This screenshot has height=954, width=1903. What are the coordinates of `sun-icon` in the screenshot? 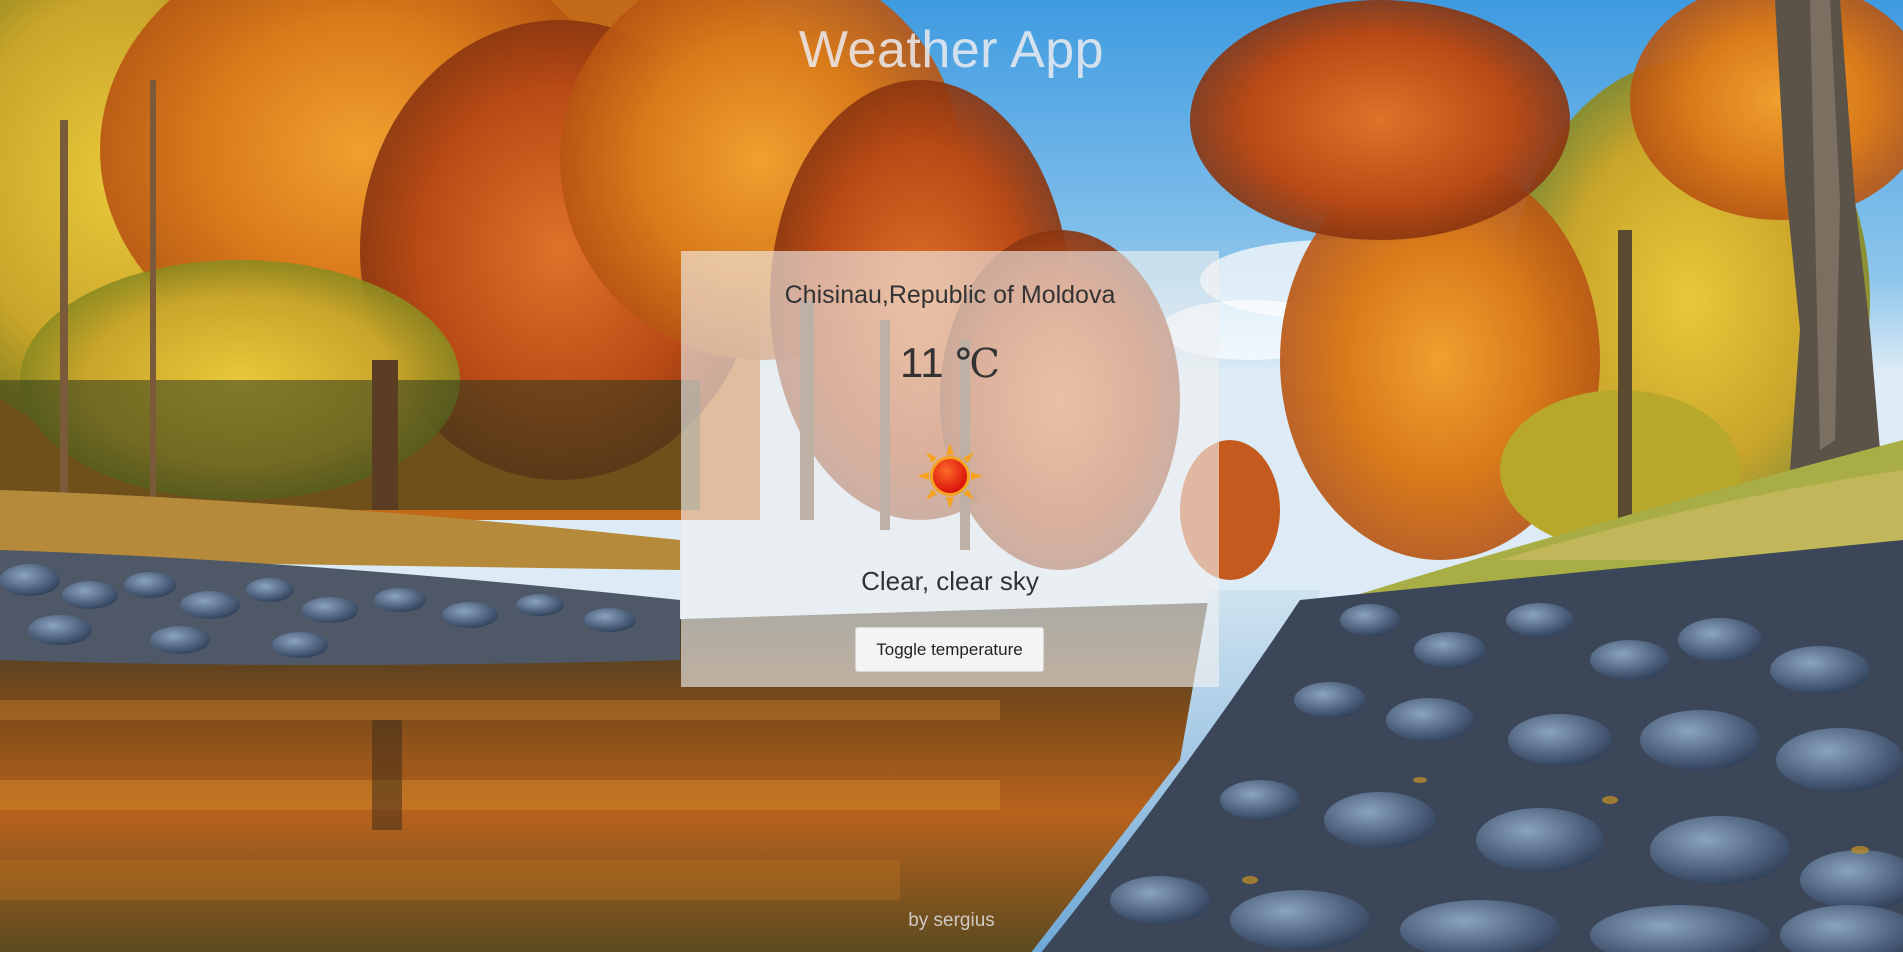 It's located at (950, 476).